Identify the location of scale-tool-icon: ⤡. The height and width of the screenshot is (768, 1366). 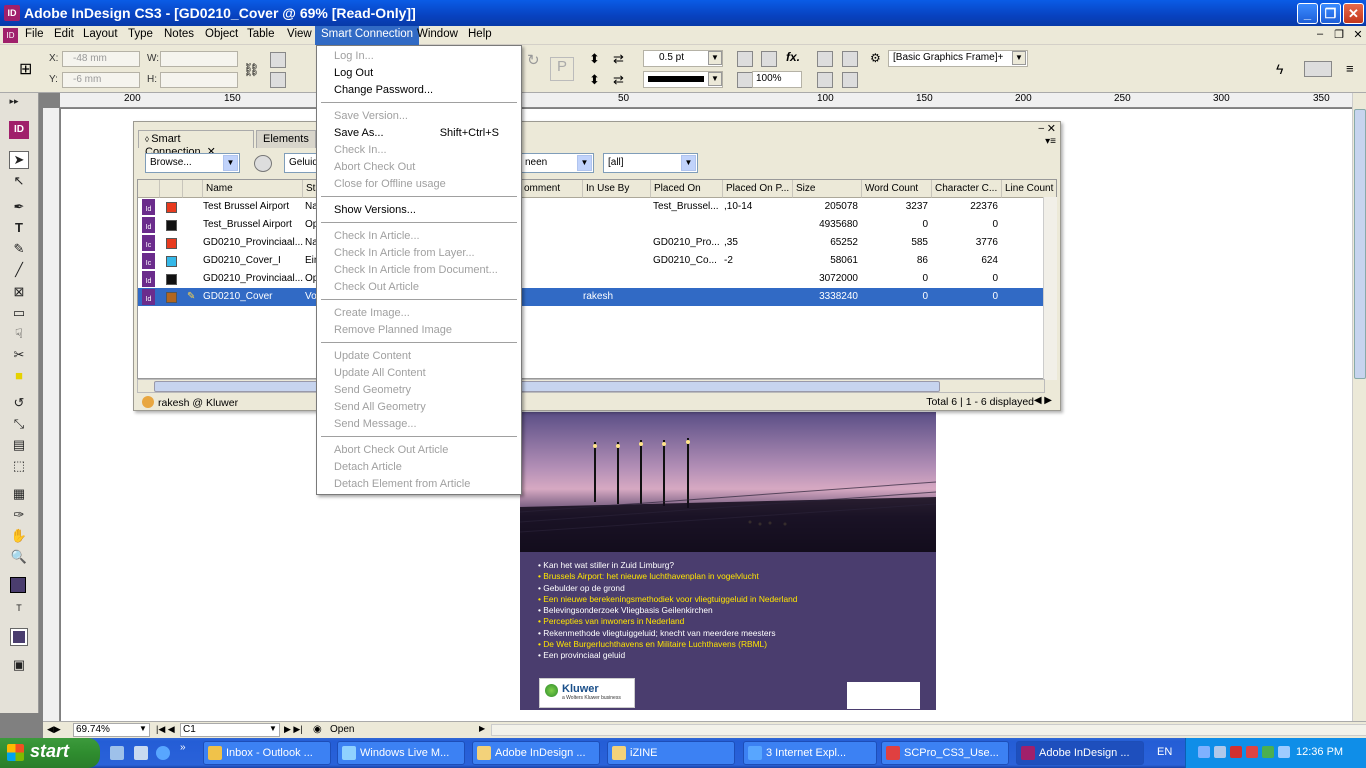
(19, 425).